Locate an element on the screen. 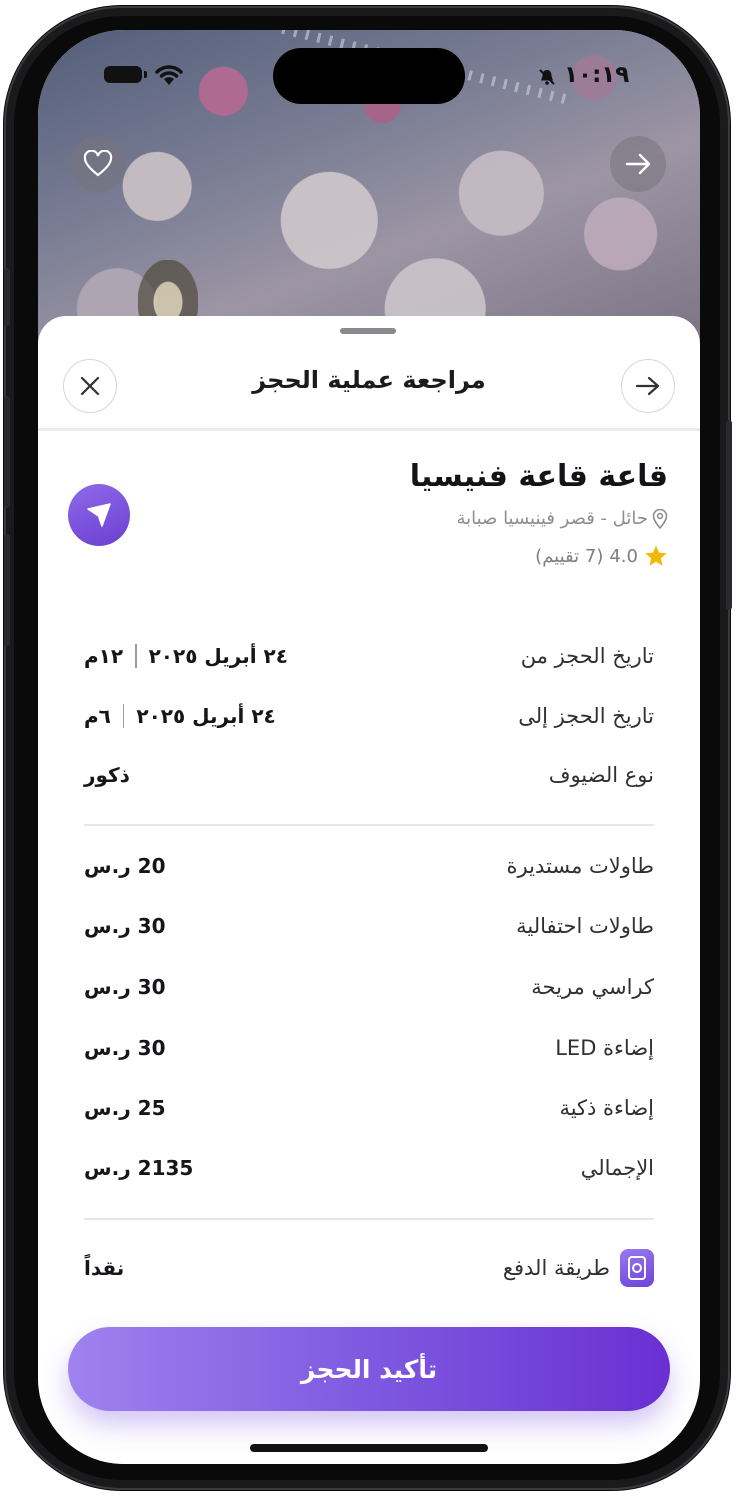 This screenshot has height=1496, width=736. star-icon is located at coordinates (656, 555).